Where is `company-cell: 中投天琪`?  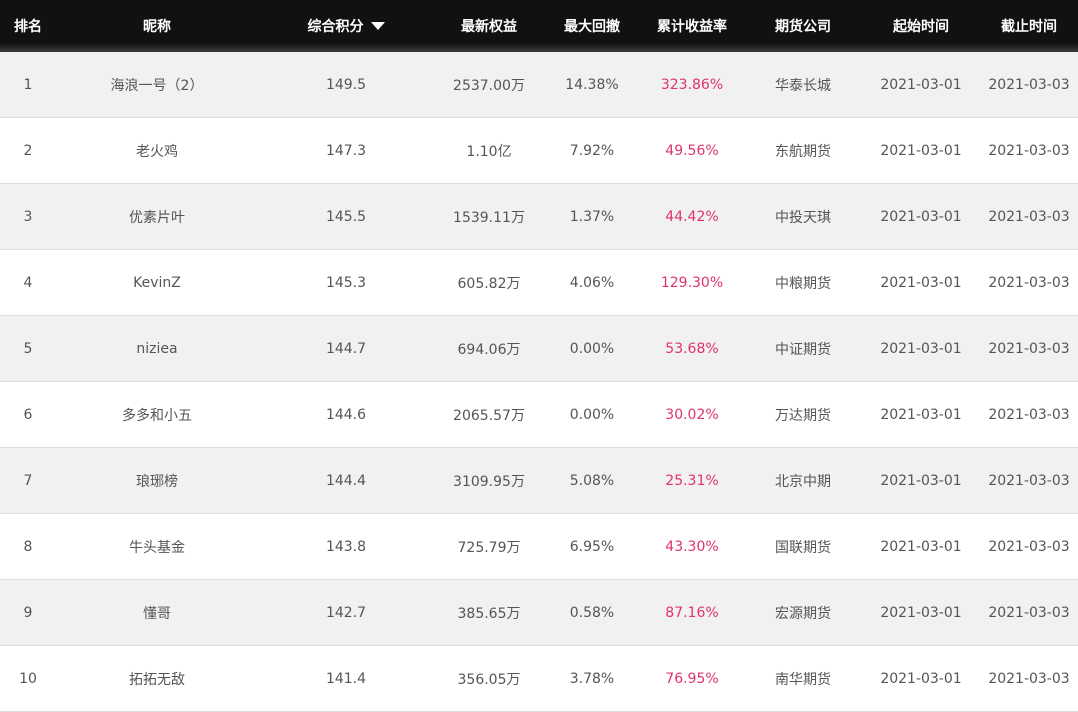 company-cell: 中投天琪 is located at coordinates (803, 217).